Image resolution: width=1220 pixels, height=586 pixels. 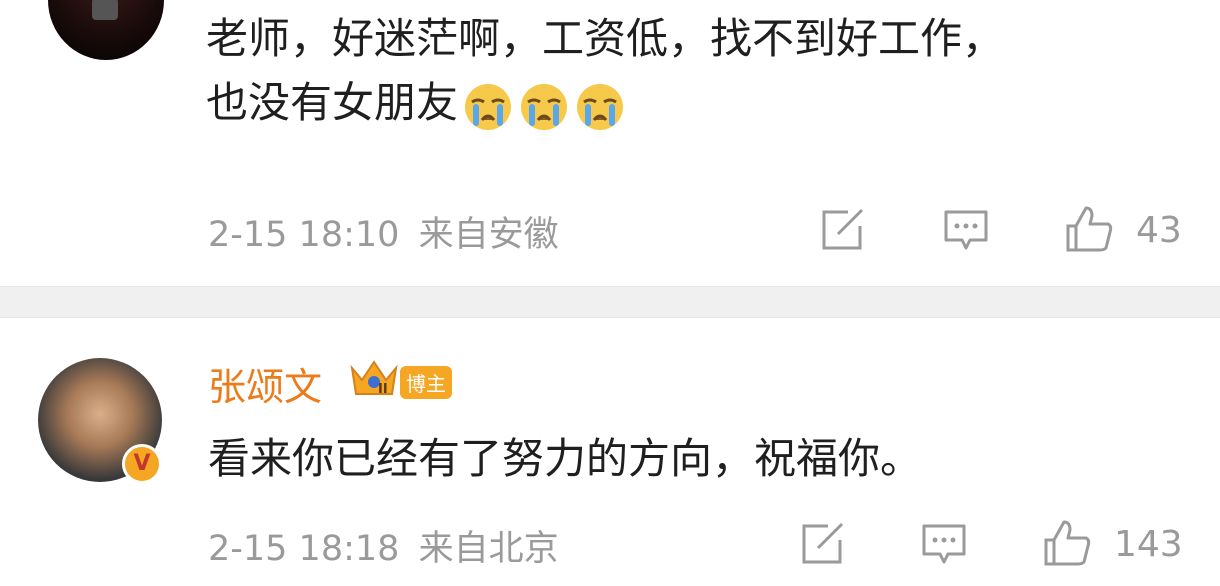 I want to click on comment-1-text-line-2: 也没有女朋友, so click(x=416, y=103).